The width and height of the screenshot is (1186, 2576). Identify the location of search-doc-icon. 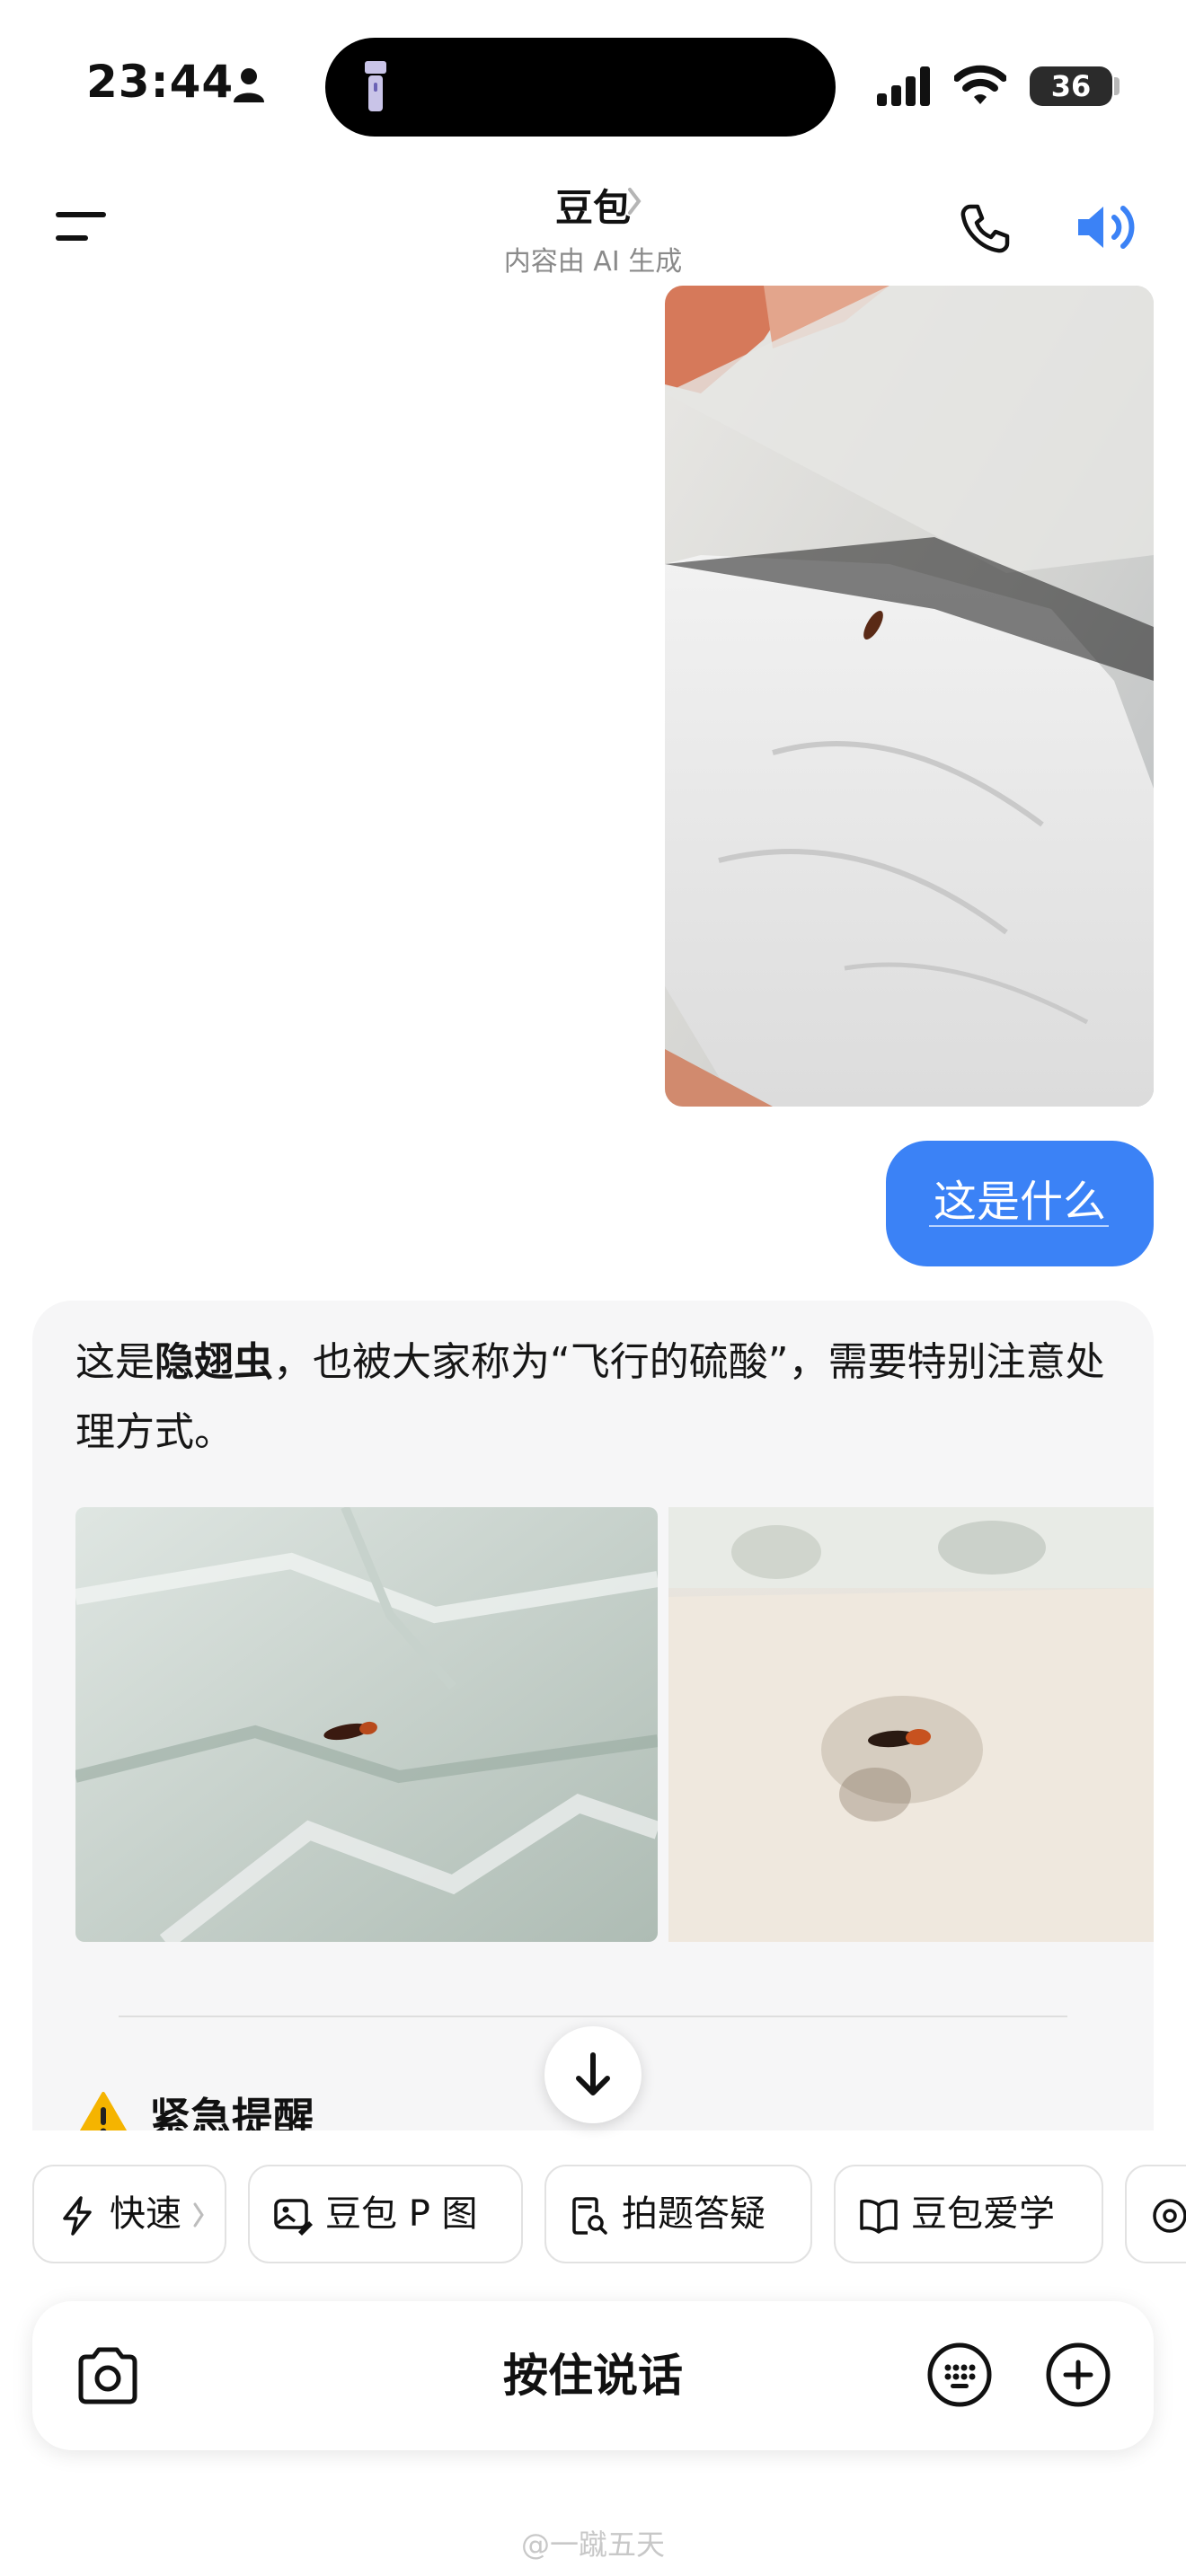
(589, 2216).